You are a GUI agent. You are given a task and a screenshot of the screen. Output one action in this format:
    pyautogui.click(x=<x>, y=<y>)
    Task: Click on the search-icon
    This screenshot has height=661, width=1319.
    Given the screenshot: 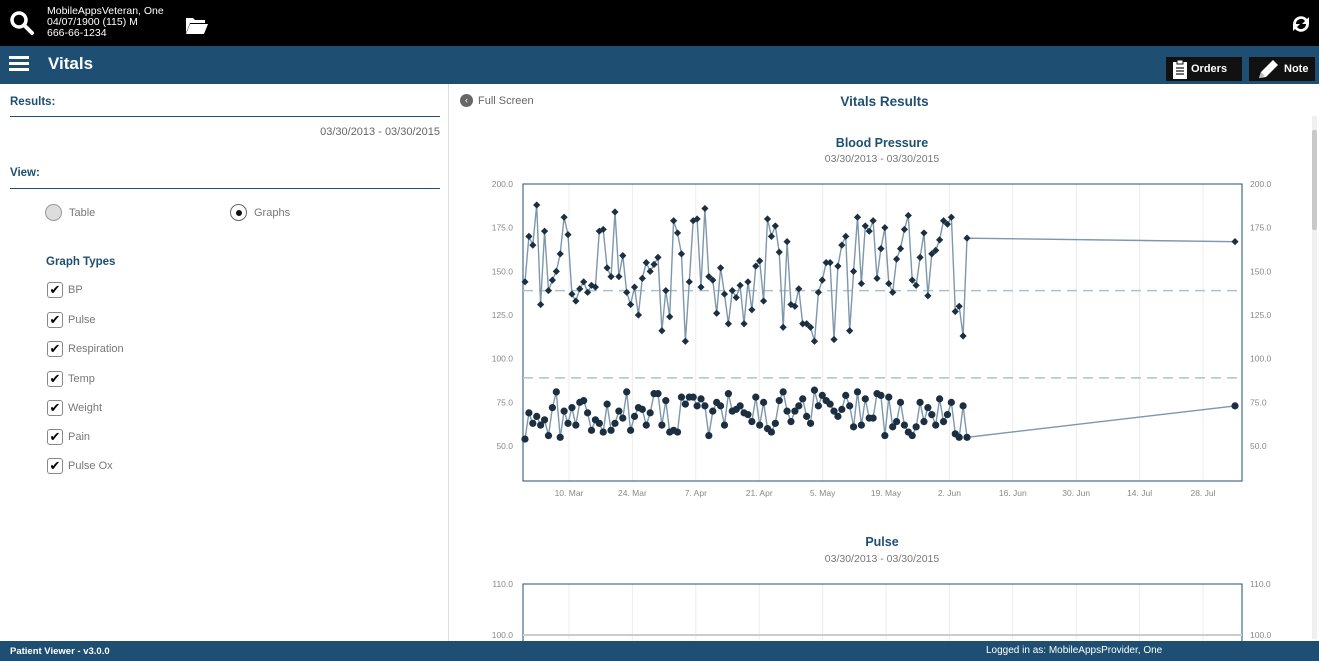 What is the action you would take?
    pyautogui.click(x=22, y=23)
    